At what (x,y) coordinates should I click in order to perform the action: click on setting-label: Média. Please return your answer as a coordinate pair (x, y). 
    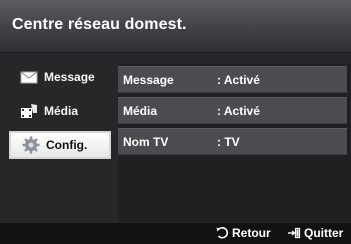
    Looking at the image, I should click on (140, 111).